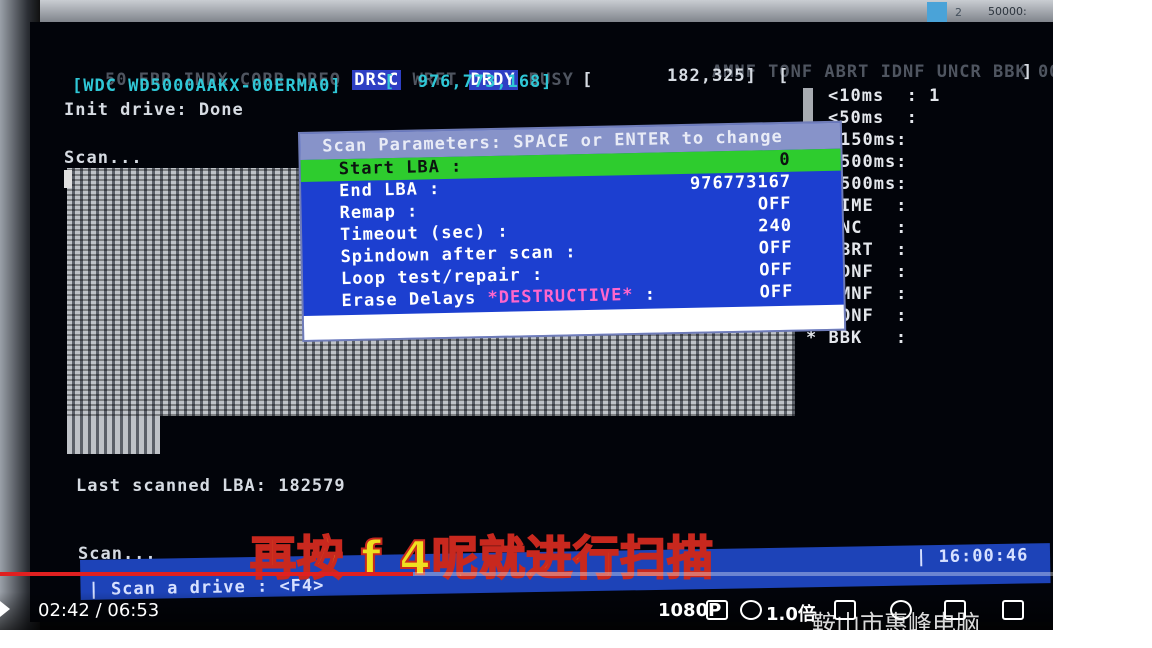 This screenshot has width=1152, height=648. I want to click on progress-fill, so click(206, 574).